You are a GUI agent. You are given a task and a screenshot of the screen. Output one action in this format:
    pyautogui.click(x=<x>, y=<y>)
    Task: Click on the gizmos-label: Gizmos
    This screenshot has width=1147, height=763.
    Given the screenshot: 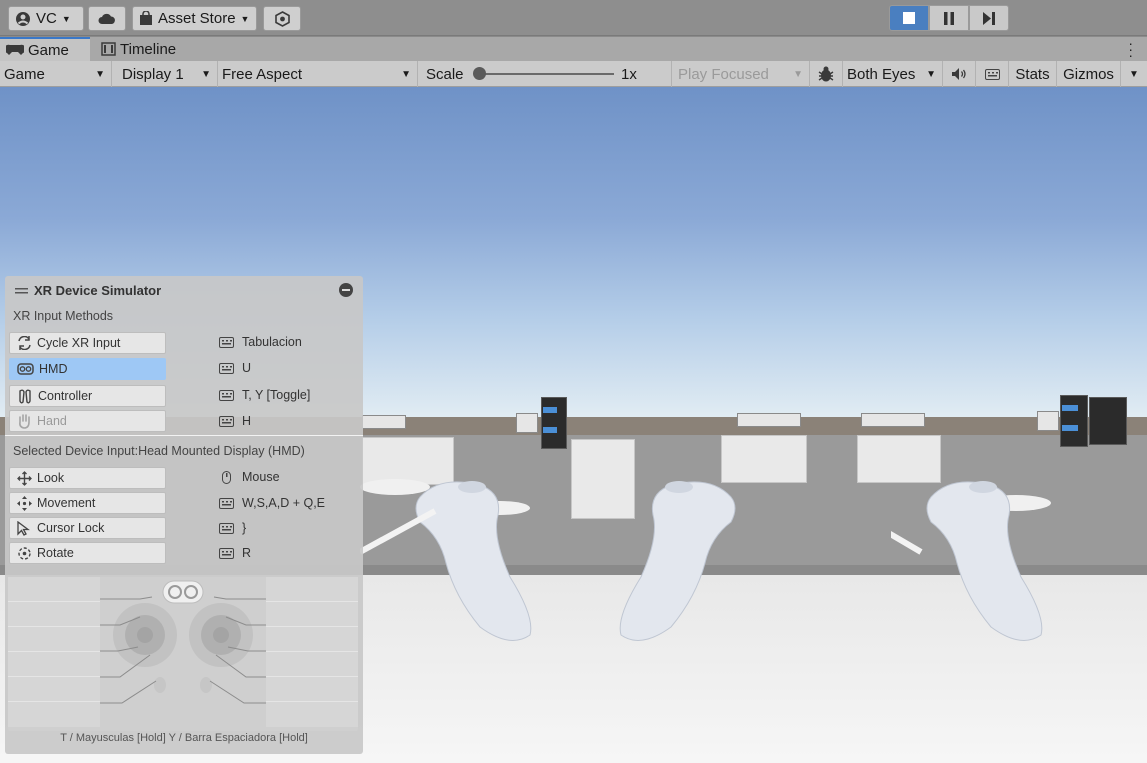 What is the action you would take?
    pyautogui.click(x=1088, y=74)
    